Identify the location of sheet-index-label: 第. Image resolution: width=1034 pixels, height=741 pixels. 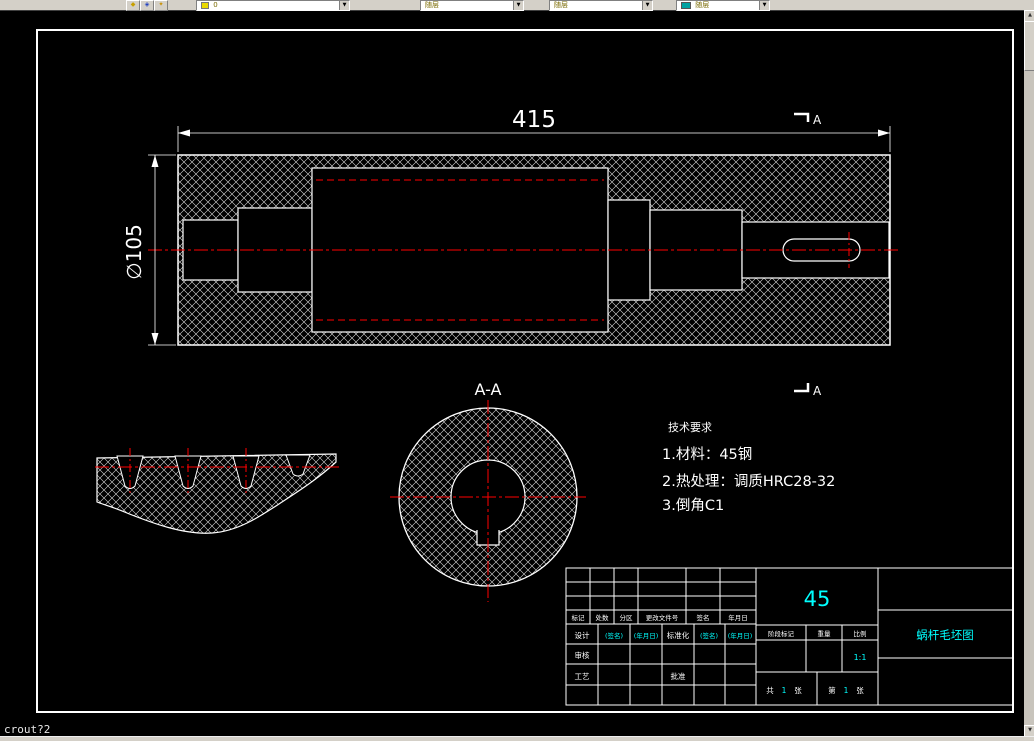
(832, 690).